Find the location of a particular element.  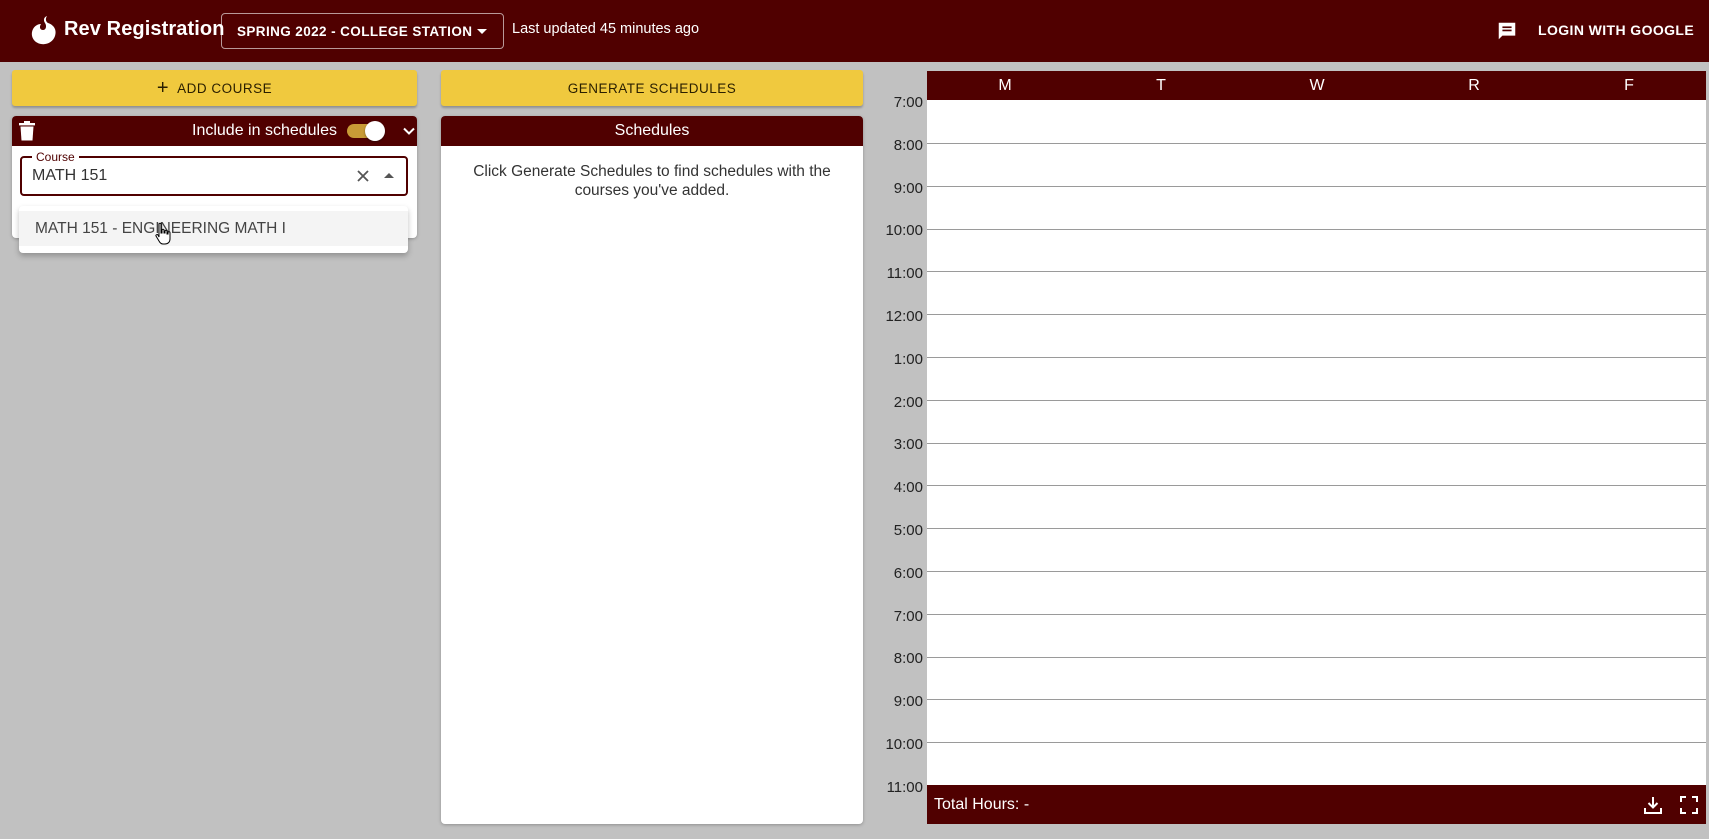

toggle-thumb is located at coordinates (375, 131).